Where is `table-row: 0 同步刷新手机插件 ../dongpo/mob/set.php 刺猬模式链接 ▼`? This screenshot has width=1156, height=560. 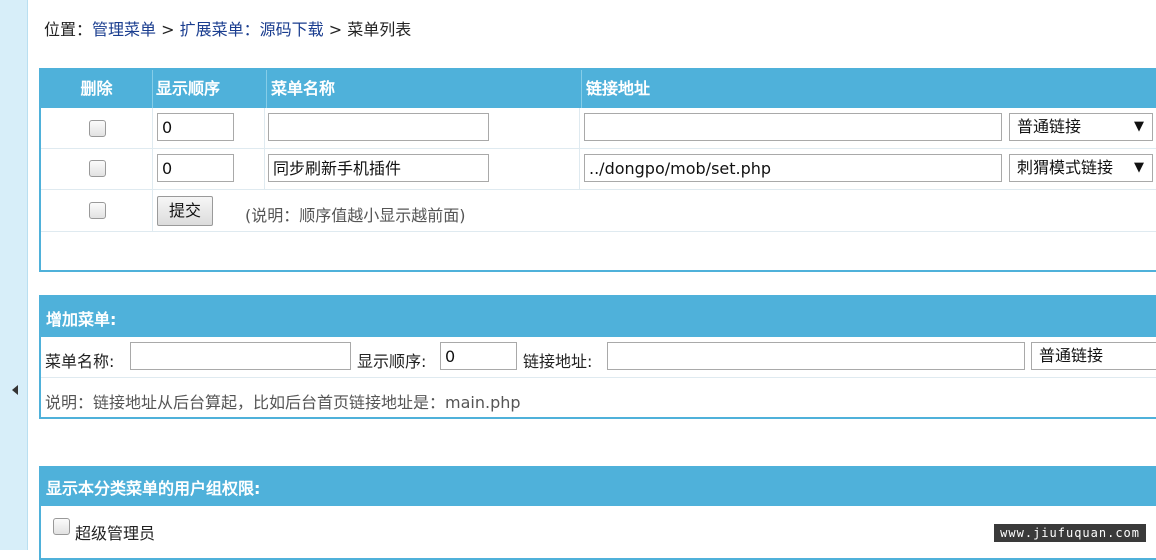
table-row: 0 同步刷新手机插件 ../dongpo/mob/set.php 刺猬模式链接 ▼ is located at coordinates (598, 169).